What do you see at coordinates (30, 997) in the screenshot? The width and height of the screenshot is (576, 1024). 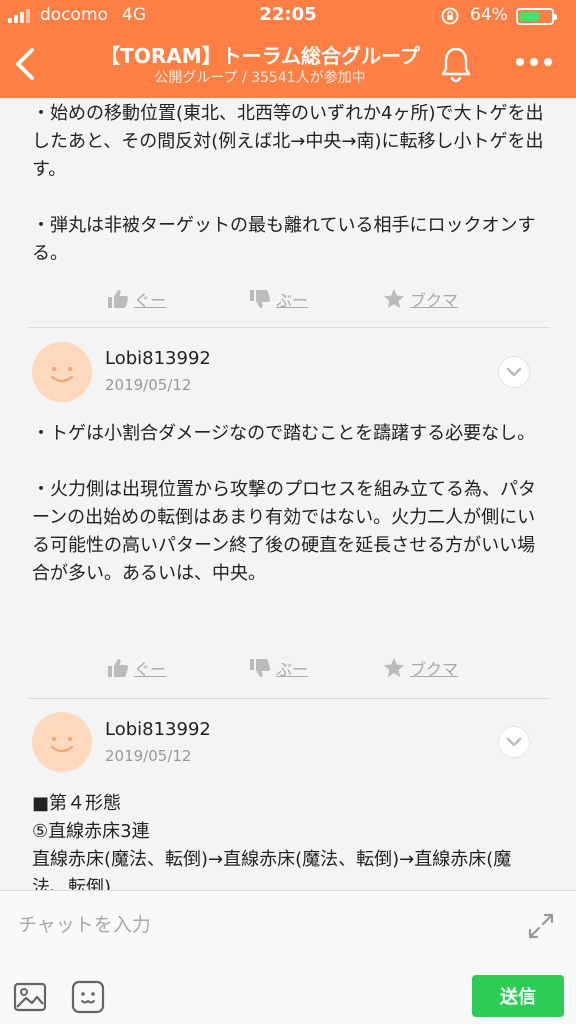 I see `image-icon` at bounding box center [30, 997].